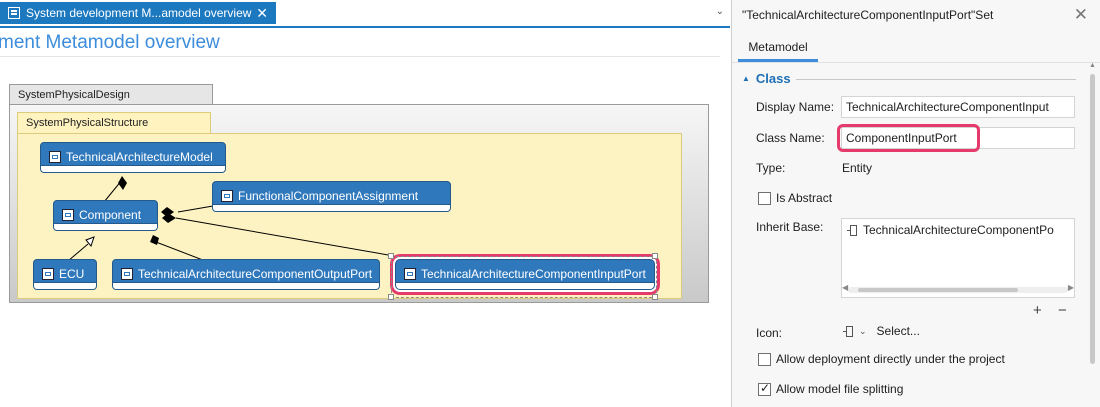  Describe the element at coordinates (958, 258) in the screenshot. I see `inherit-base-list: TechnicalArchitectureComponentPo ◀ ▶` at that location.